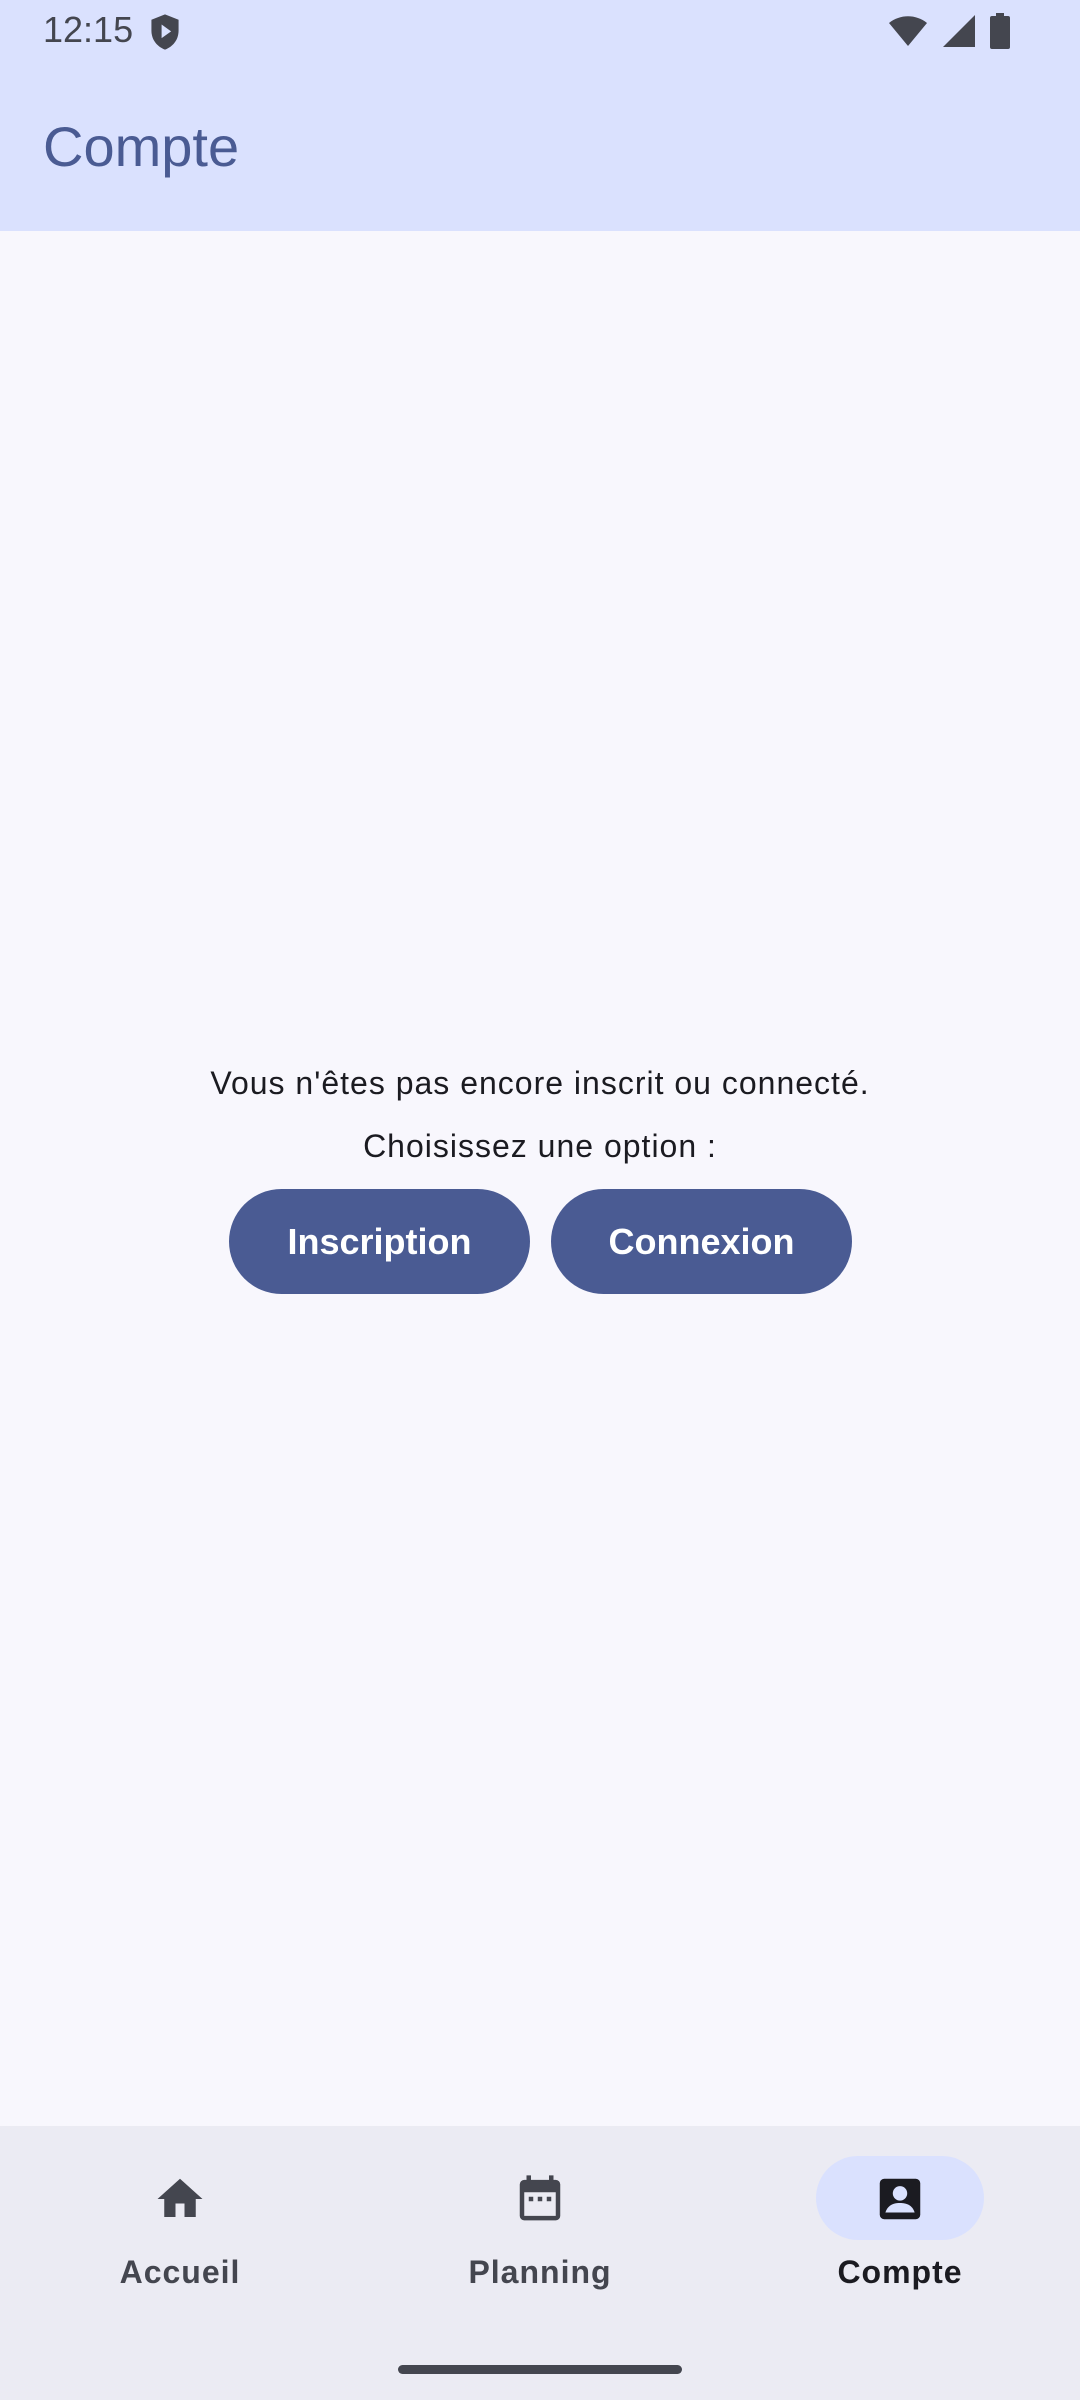  What do you see at coordinates (540, 115) in the screenshot?
I see `top-app-bar: 12:15 Compte` at bounding box center [540, 115].